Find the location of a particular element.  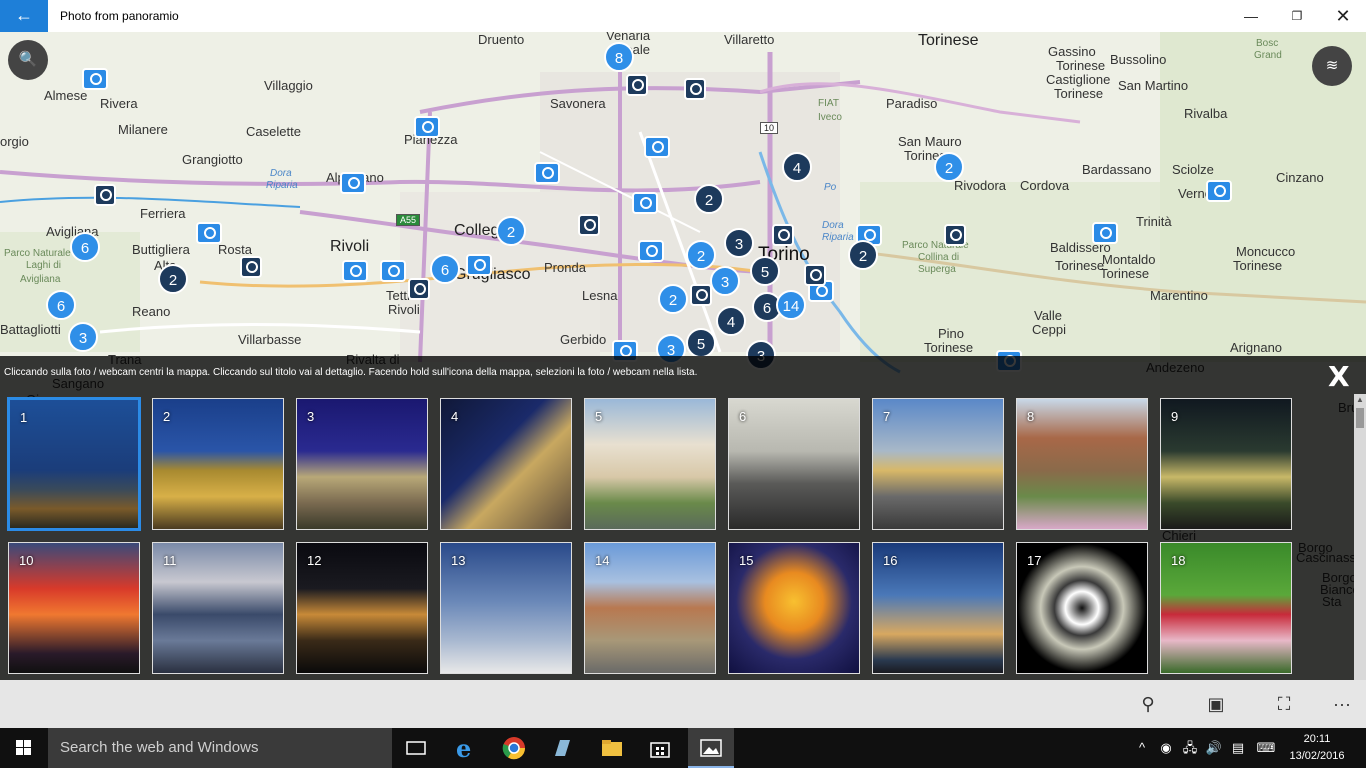

photo-thumbnail: 4 is located at coordinates (506, 464).